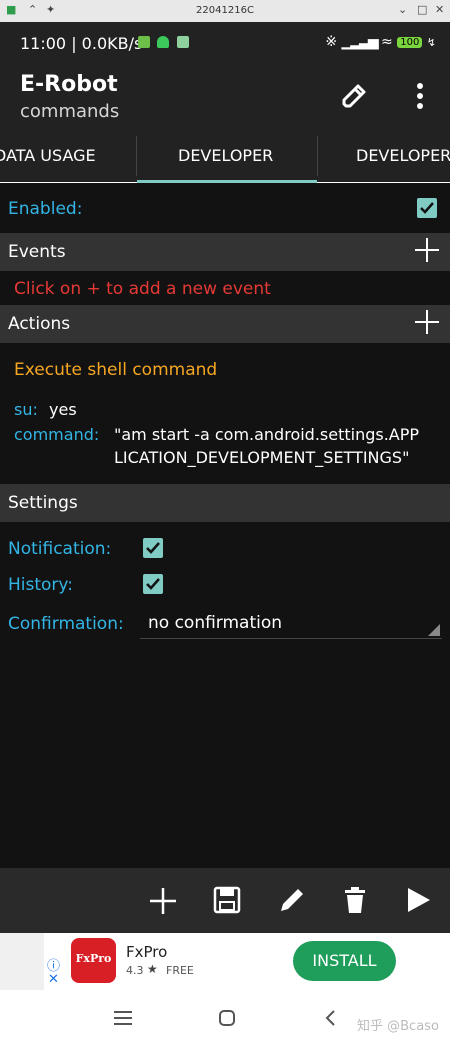 The image size is (450, 1043). I want to click on notification-checkbox, so click(153, 548).